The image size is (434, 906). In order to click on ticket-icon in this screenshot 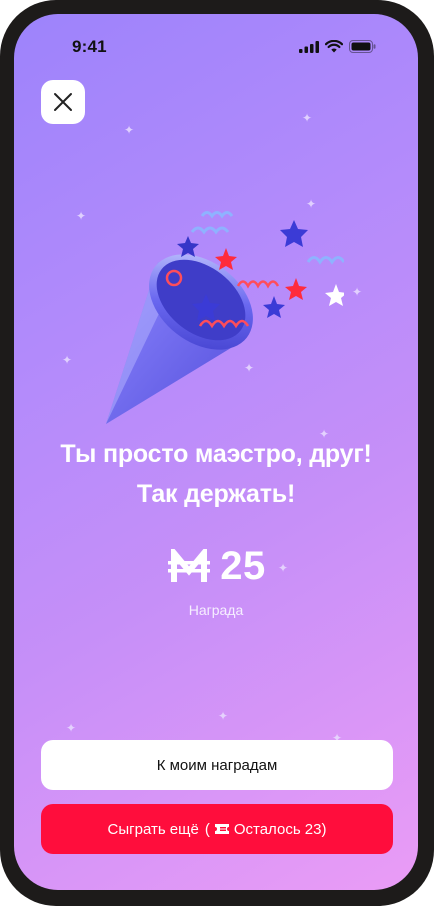, I will do `click(221, 829)`.